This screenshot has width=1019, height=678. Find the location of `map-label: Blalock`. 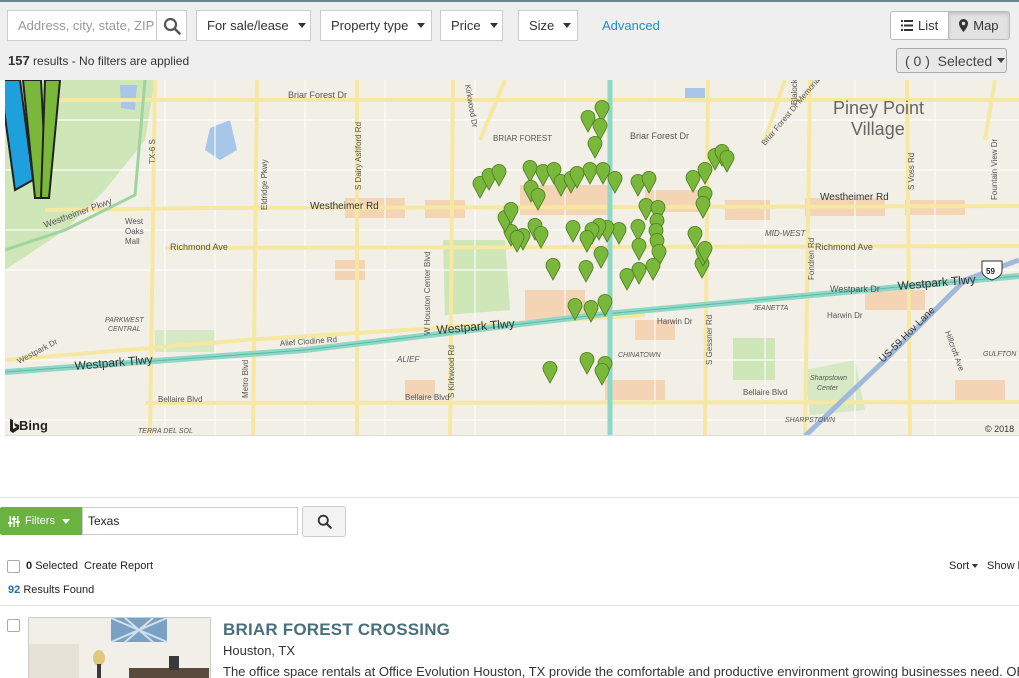

map-label: Blalock is located at coordinates (794, 92).